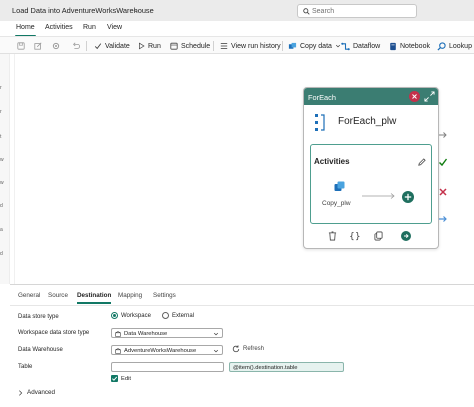 The height and width of the screenshot is (407, 474). Describe the element at coordinates (164, 295) in the screenshot. I see `tab-settings: Settings` at that location.